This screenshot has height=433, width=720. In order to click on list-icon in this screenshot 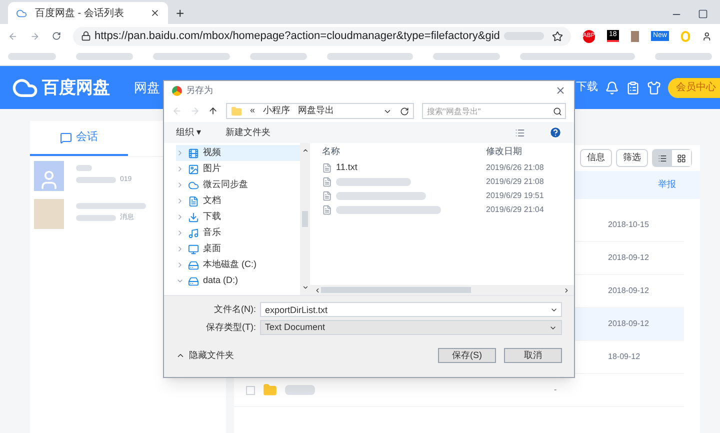, I will do `click(662, 158)`.